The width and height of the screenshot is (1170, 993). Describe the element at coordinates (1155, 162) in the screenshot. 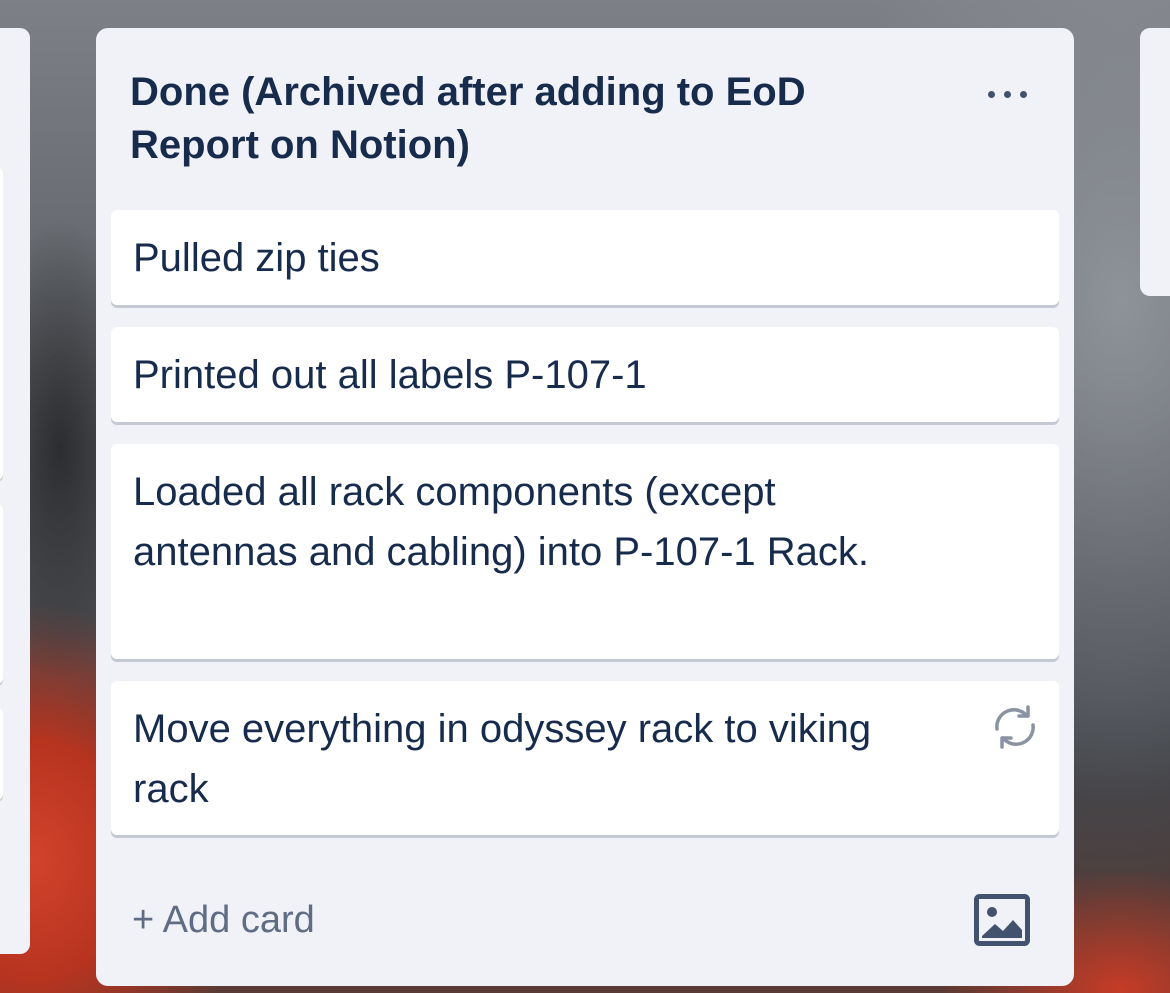

I see `next-list-partial` at that location.